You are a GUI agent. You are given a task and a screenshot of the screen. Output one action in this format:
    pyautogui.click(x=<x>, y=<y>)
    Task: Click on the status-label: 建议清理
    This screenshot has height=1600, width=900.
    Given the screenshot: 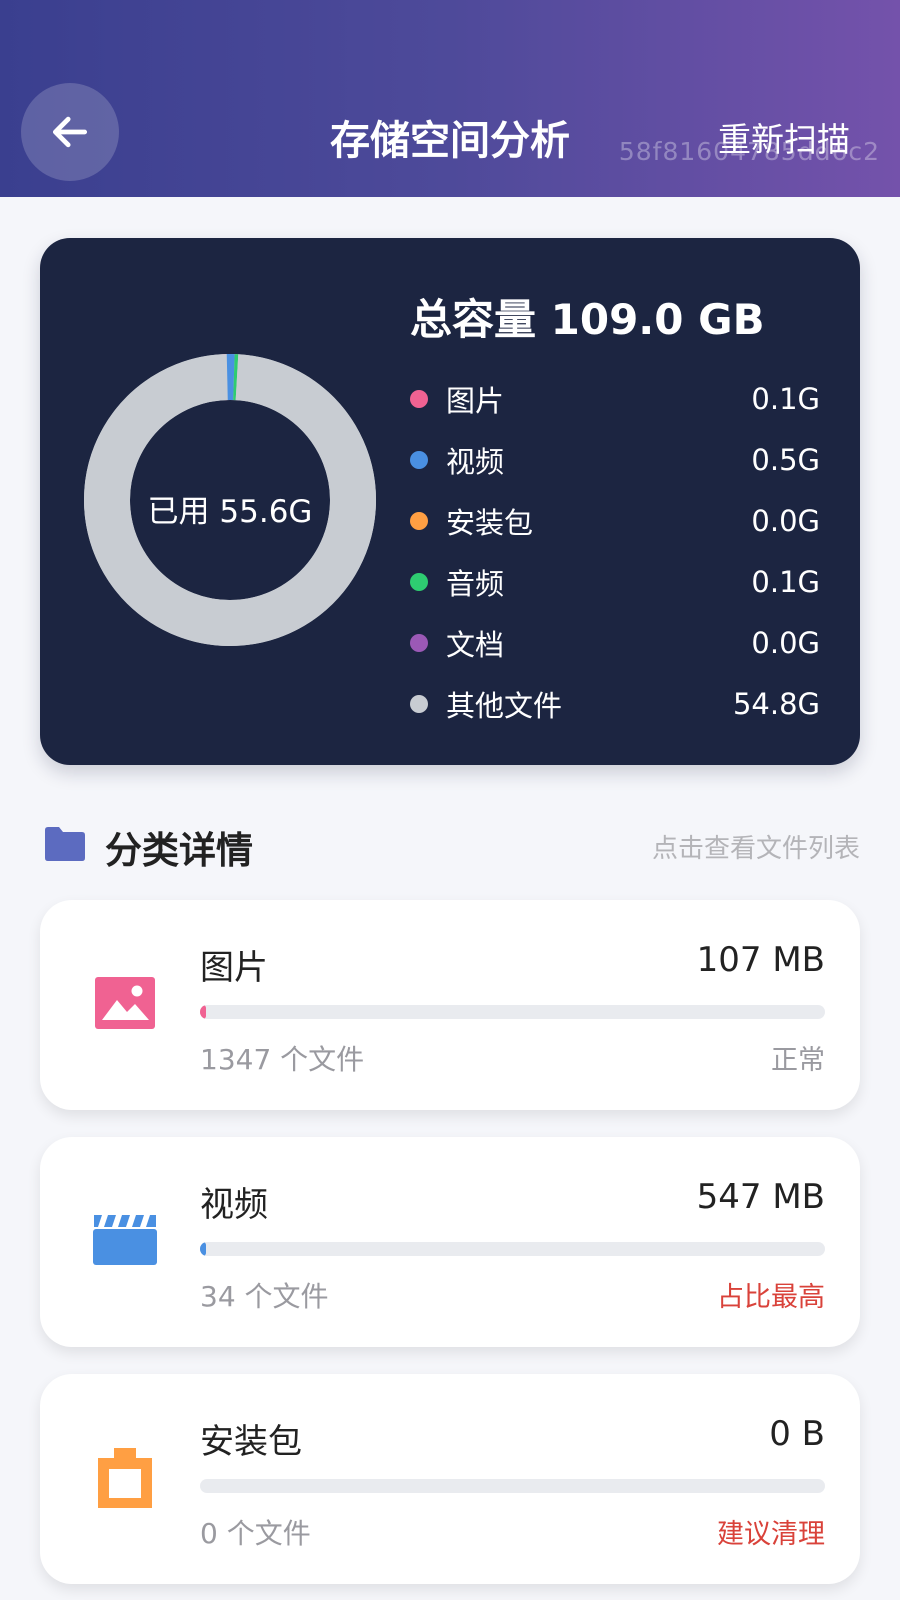 What is the action you would take?
    pyautogui.click(x=771, y=1534)
    